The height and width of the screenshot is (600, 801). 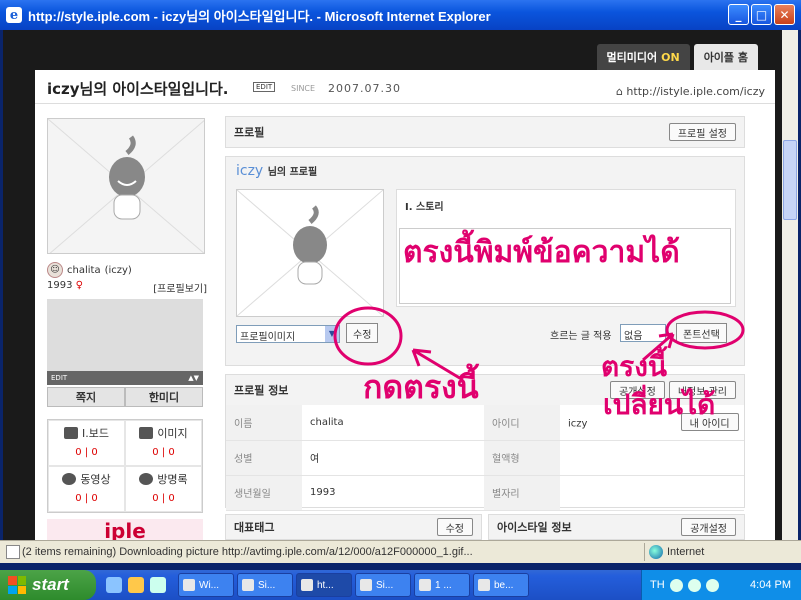 What do you see at coordinates (264, 423) in the screenshot?
I see `info-key: 이름` at bounding box center [264, 423].